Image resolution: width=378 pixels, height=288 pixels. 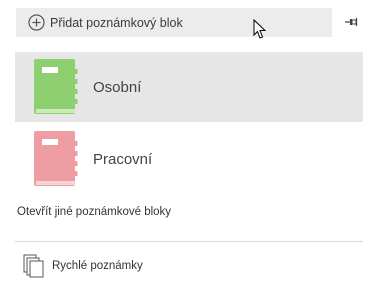 I want to click on add-notebook-label: Přidat poznámkový blok, so click(x=116, y=22).